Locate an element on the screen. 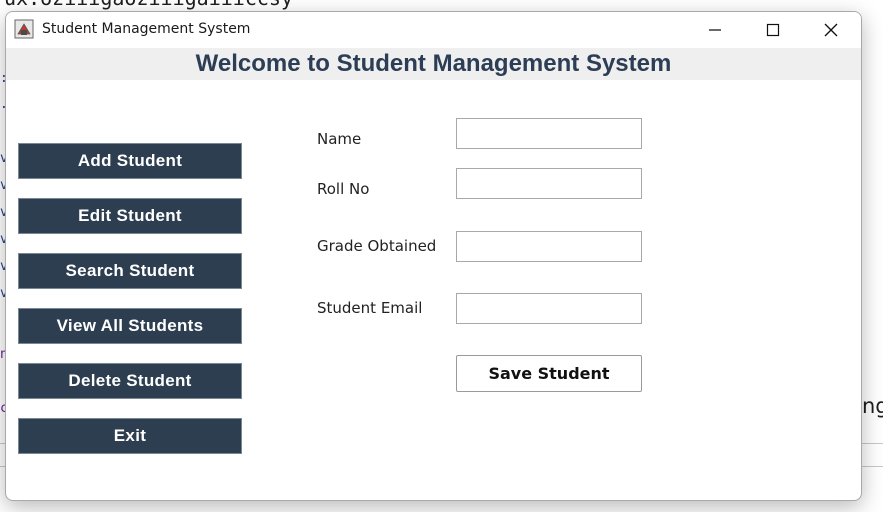 This screenshot has height=512, width=883. exit-button: Exit is located at coordinates (130, 436).